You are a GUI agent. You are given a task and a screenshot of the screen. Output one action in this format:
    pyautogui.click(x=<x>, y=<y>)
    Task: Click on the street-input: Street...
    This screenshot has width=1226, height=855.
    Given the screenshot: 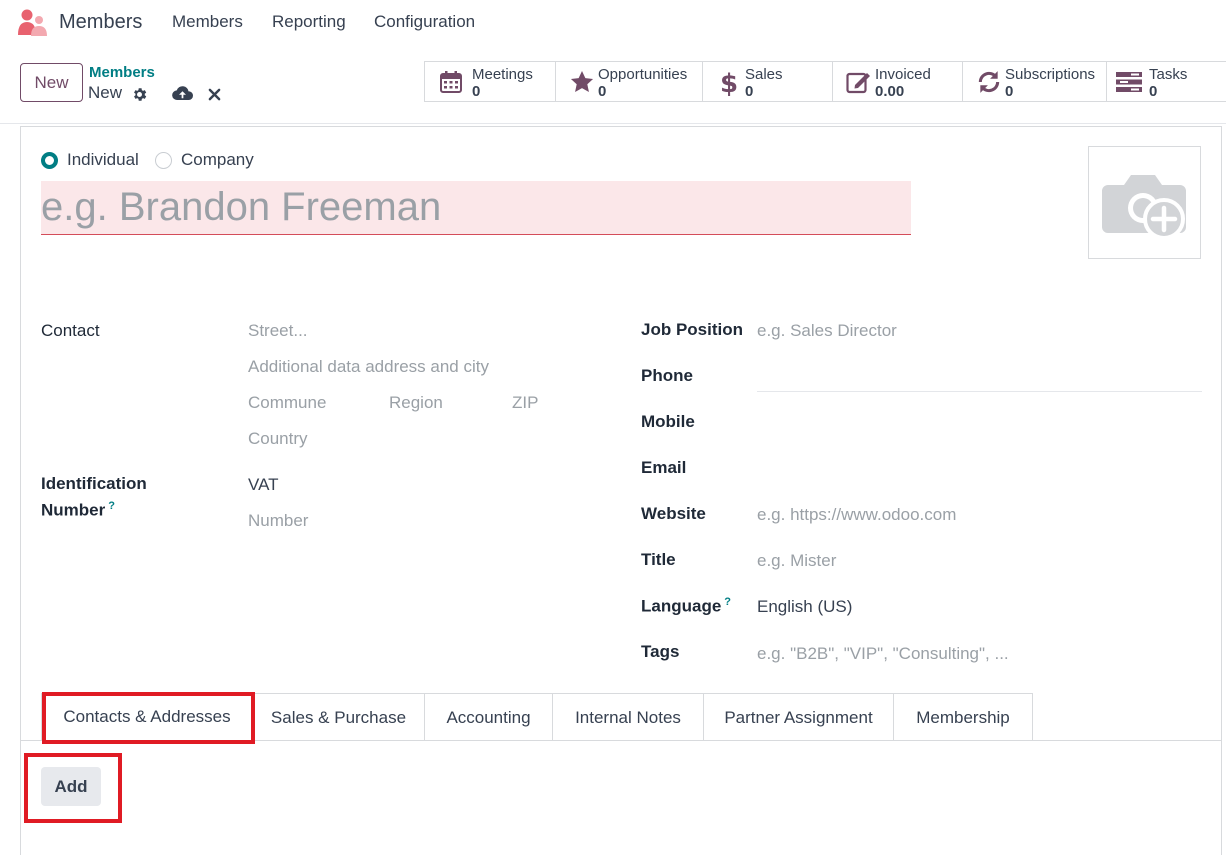 What is the action you would take?
    pyautogui.click(x=278, y=331)
    